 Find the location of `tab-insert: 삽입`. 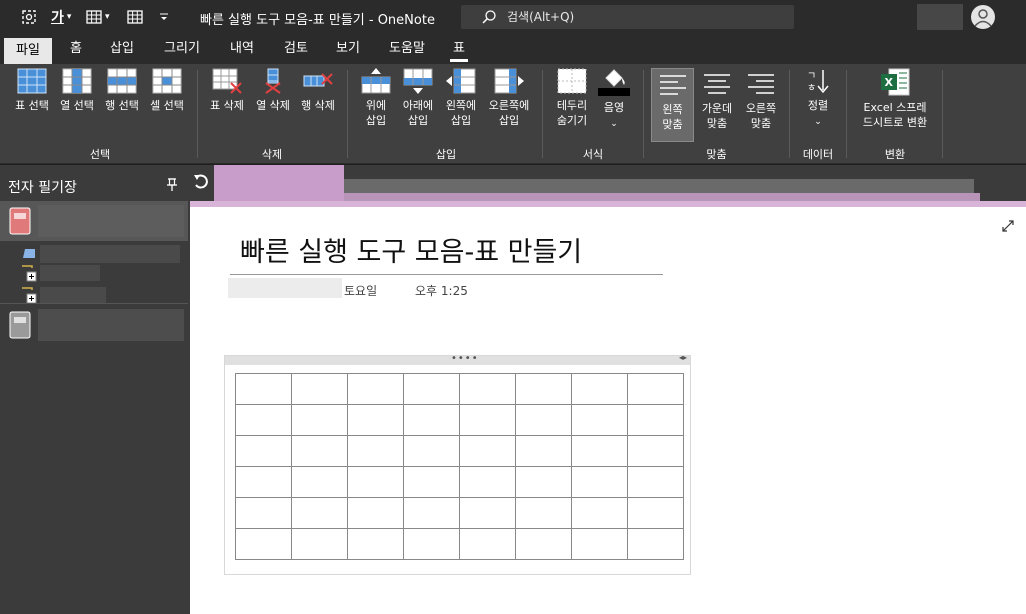

tab-insert: 삽입 is located at coordinates (122, 49).